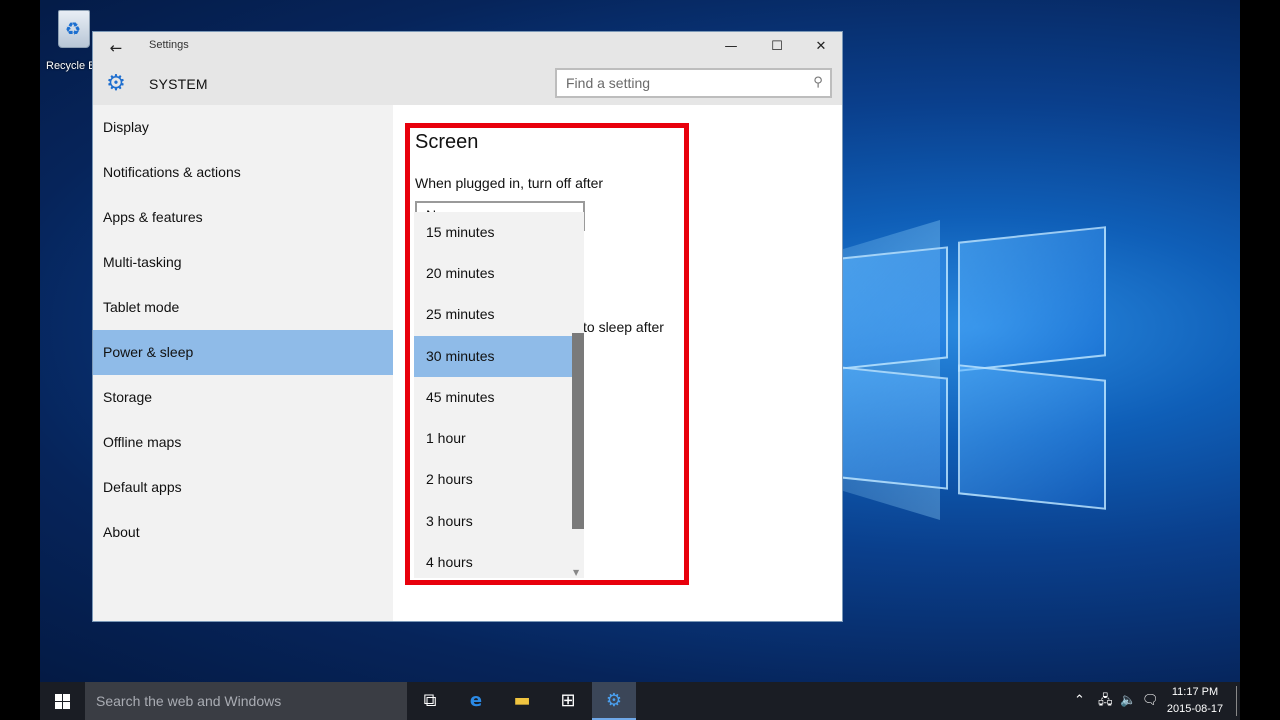 This screenshot has width=1280, height=720. Describe the element at coordinates (1128, 701) in the screenshot. I see `volume-icon: 🔈` at that location.